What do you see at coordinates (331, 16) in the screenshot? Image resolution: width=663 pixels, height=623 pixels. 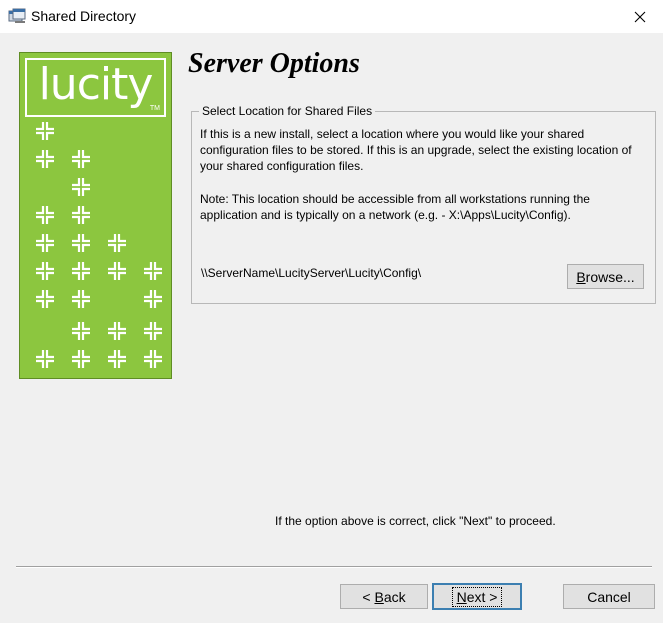 I see `title-bar: Shared Directory` at bounding box center [331, 16].